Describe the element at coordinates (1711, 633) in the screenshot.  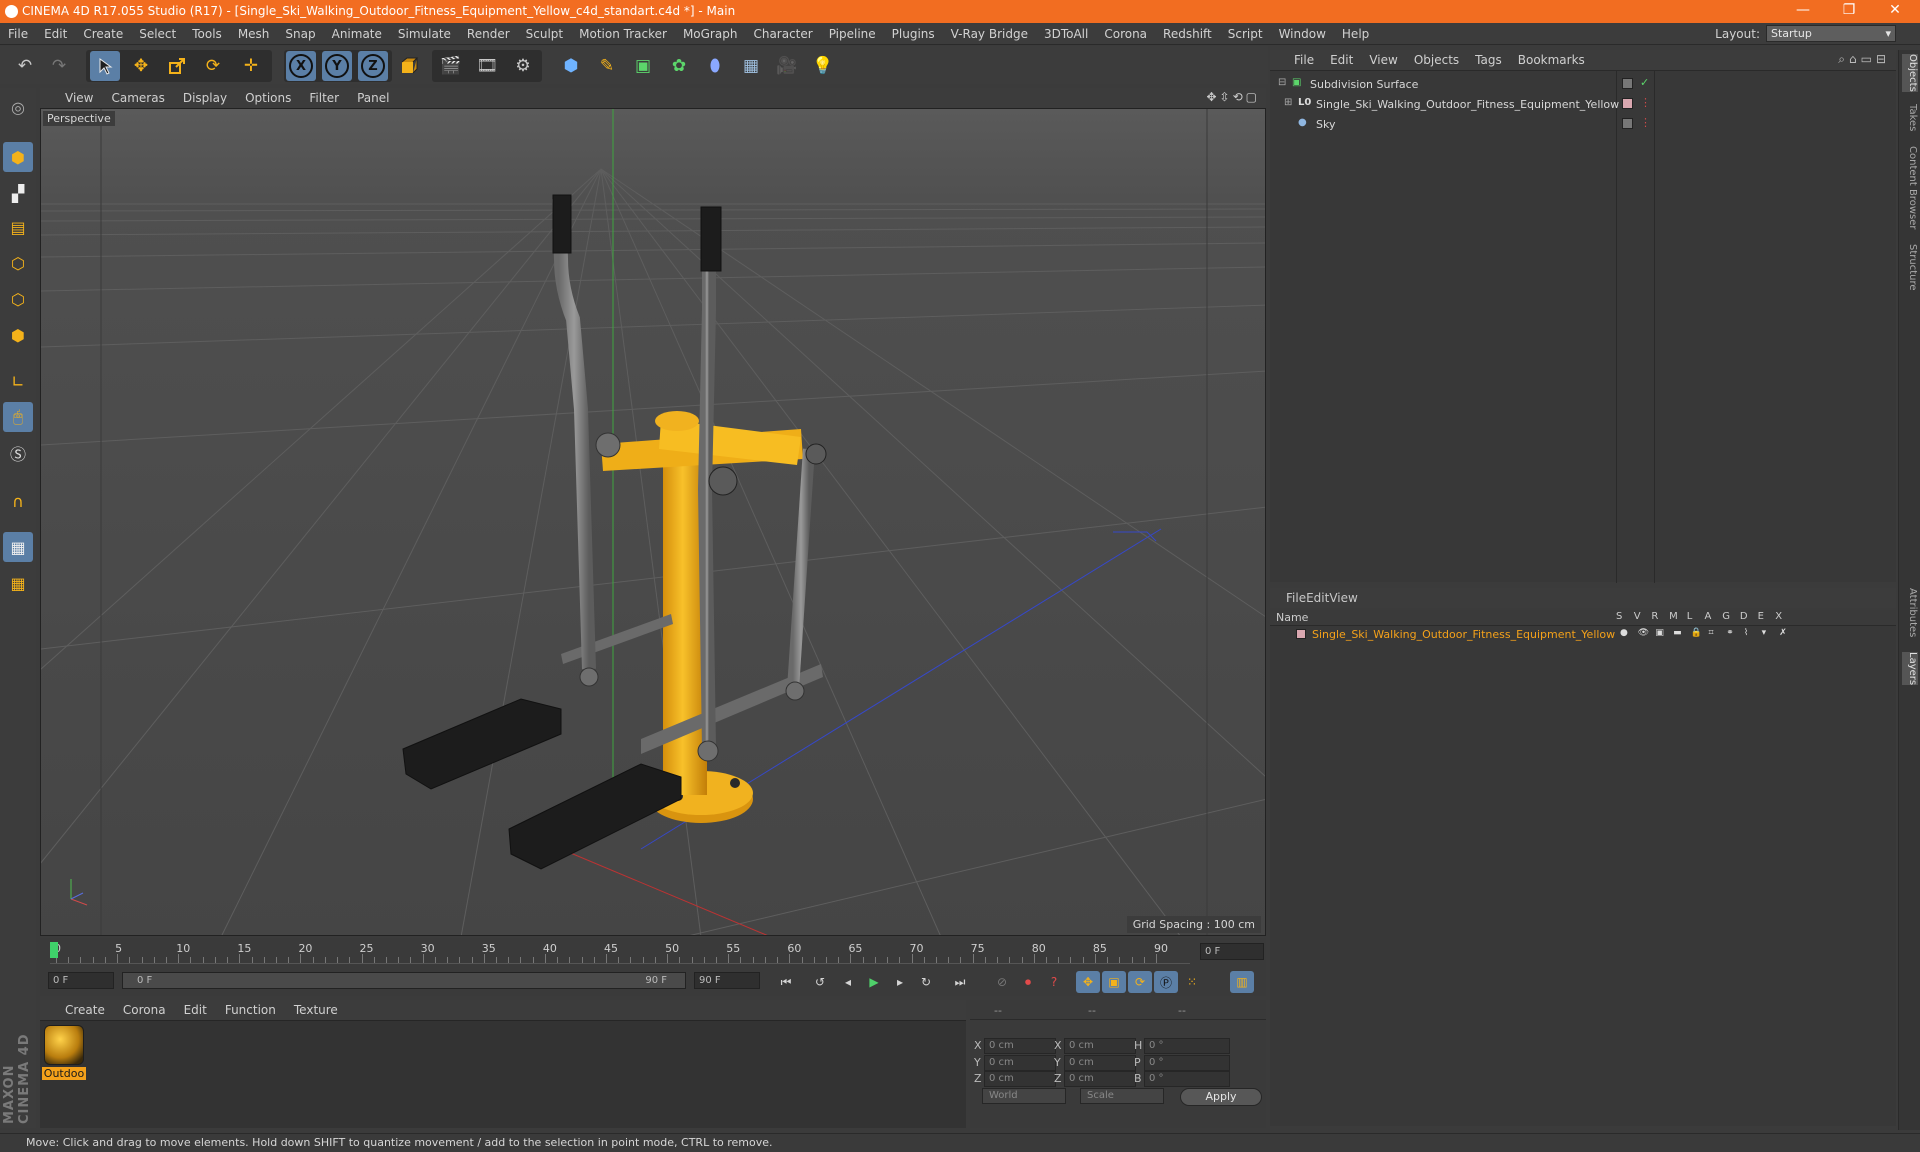
I see `layer-toggle-icon: ⌗` at that location.